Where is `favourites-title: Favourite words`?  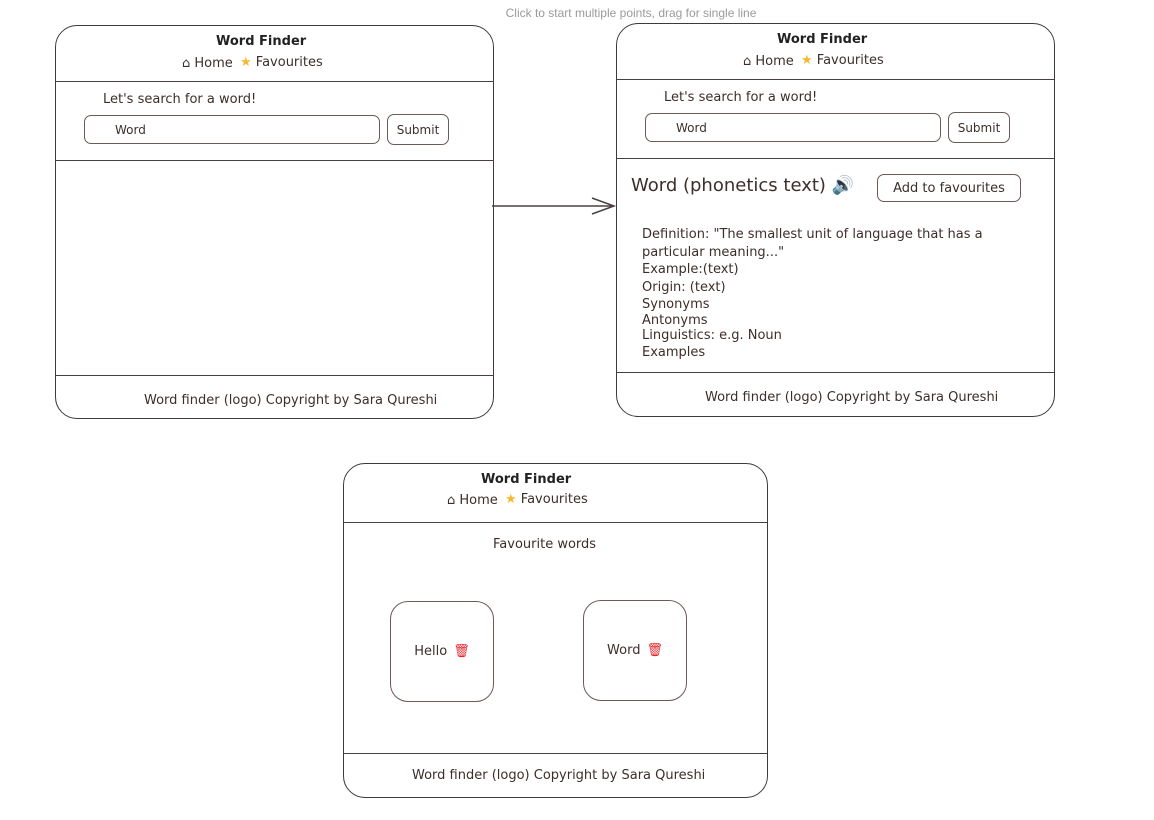 favourites-title: Favourite words is located at coordinates (545, 544).